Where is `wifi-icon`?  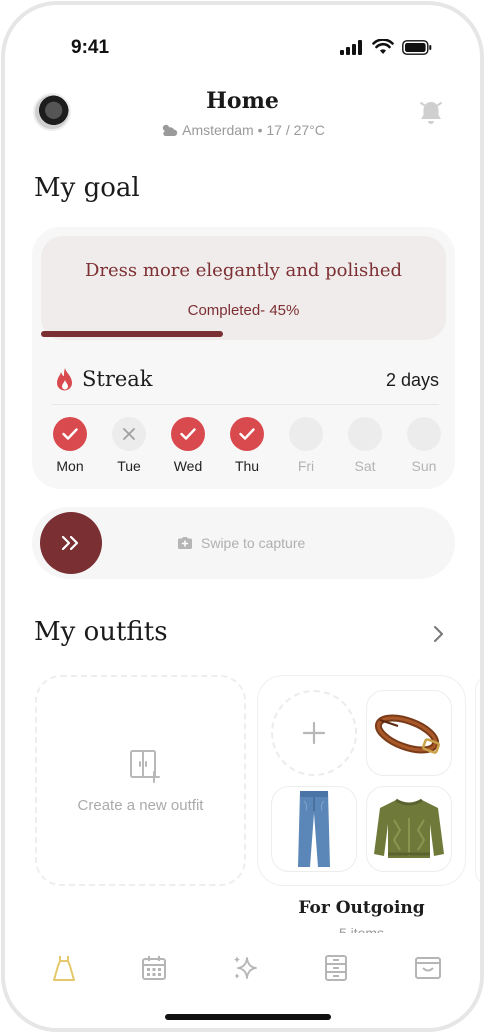 wifi-icon is located at coordinates (383, 46).